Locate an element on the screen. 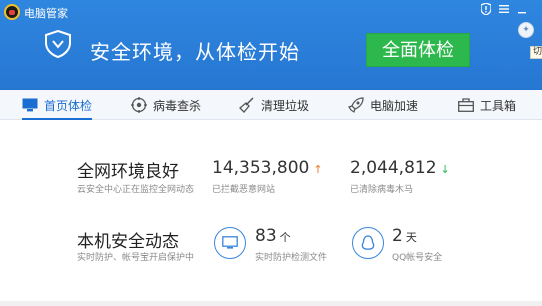 The height and width of the screenshot is (306, 542). protection-files-label: 实时防护检测文件 is located at coordinates (291, 258).